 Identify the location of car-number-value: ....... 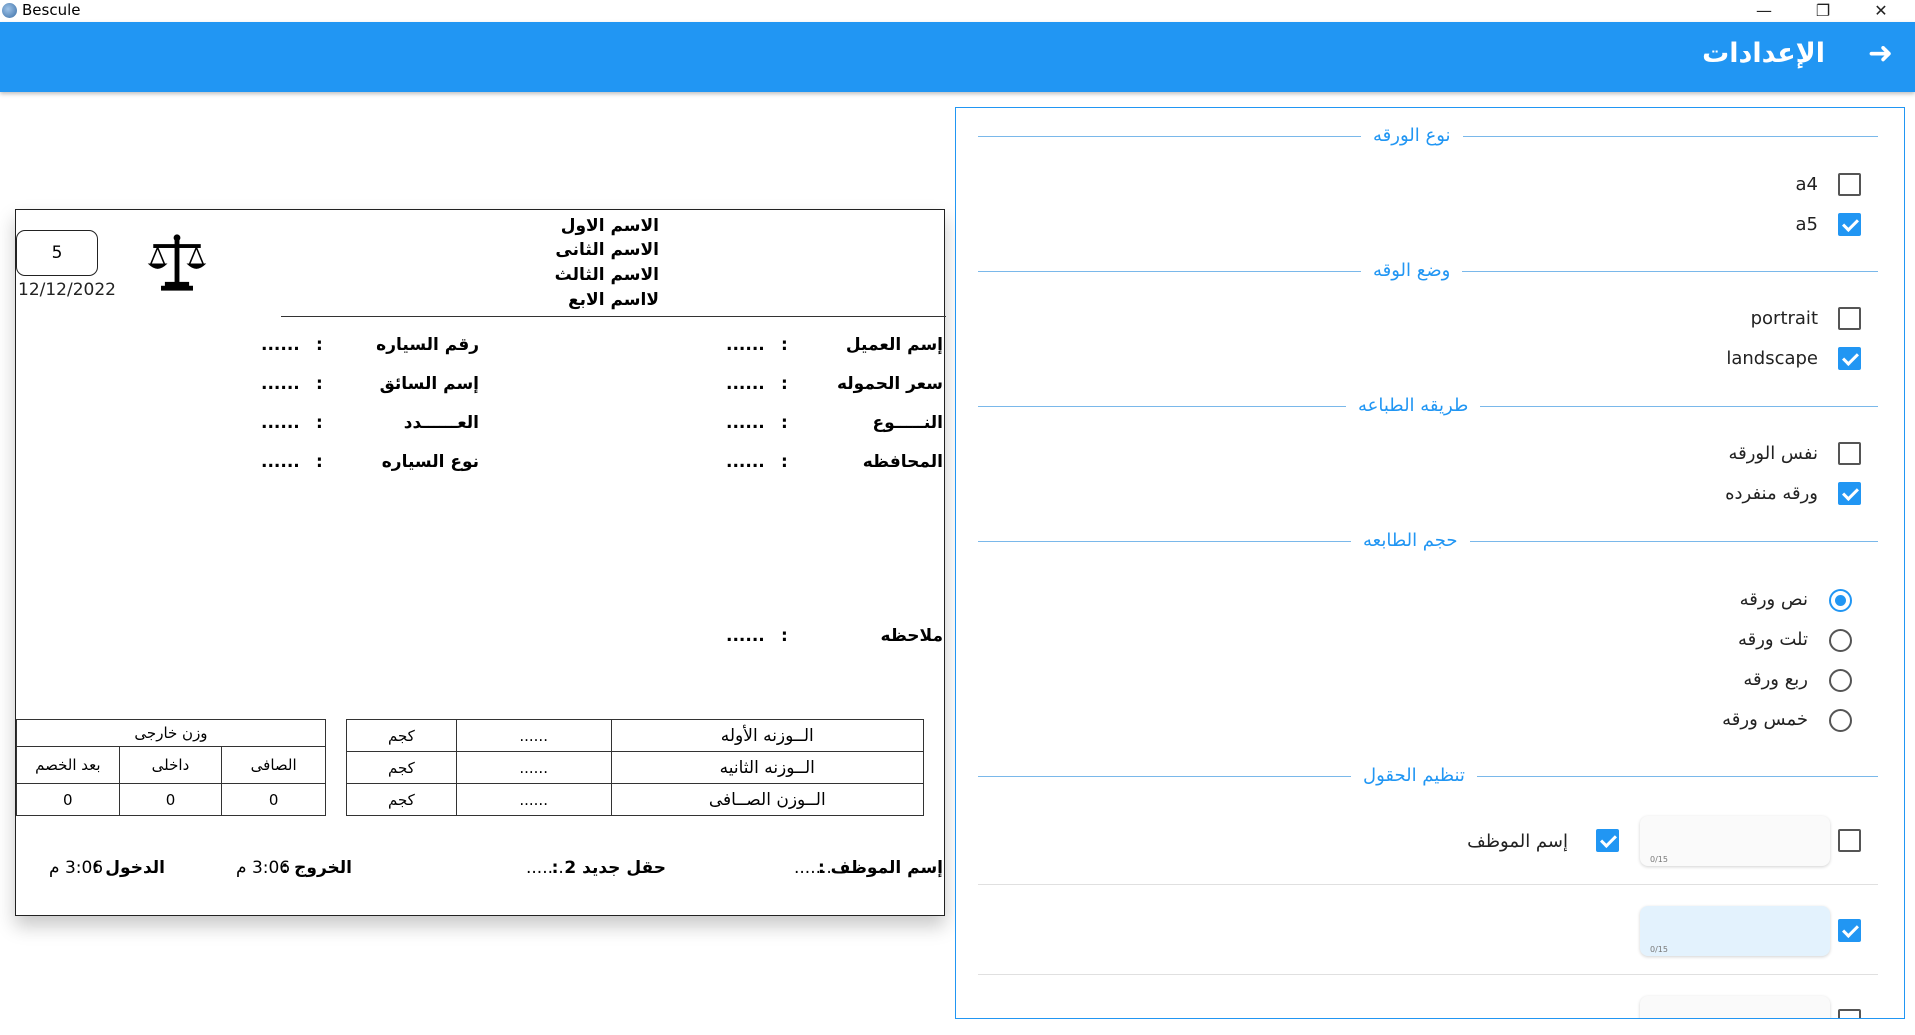
(280, 345).